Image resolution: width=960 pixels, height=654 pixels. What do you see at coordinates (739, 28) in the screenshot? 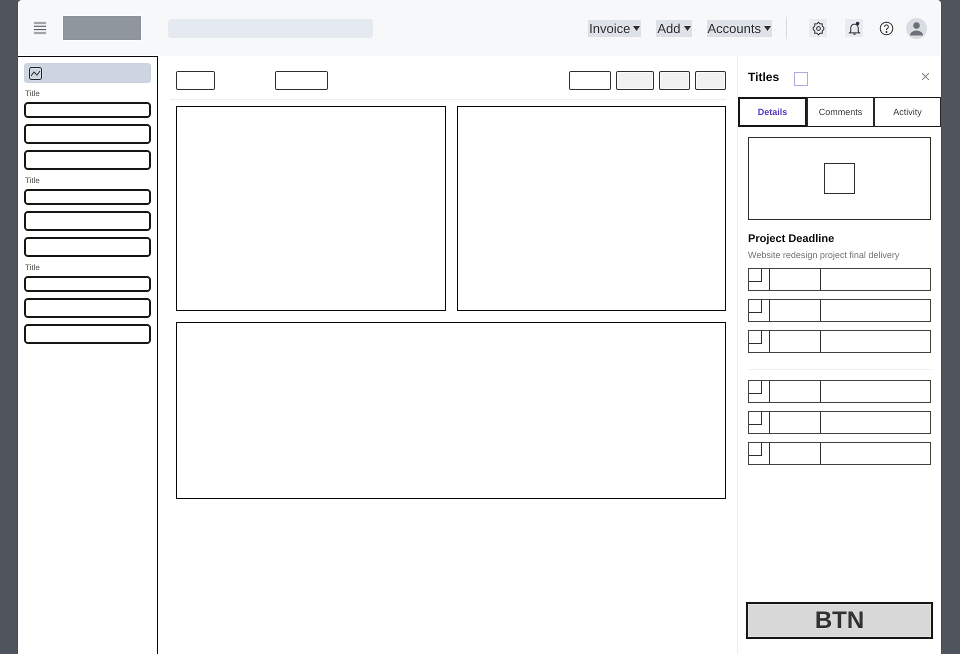
I see `menu-item: Accounts` at bounding box center [739, 28].